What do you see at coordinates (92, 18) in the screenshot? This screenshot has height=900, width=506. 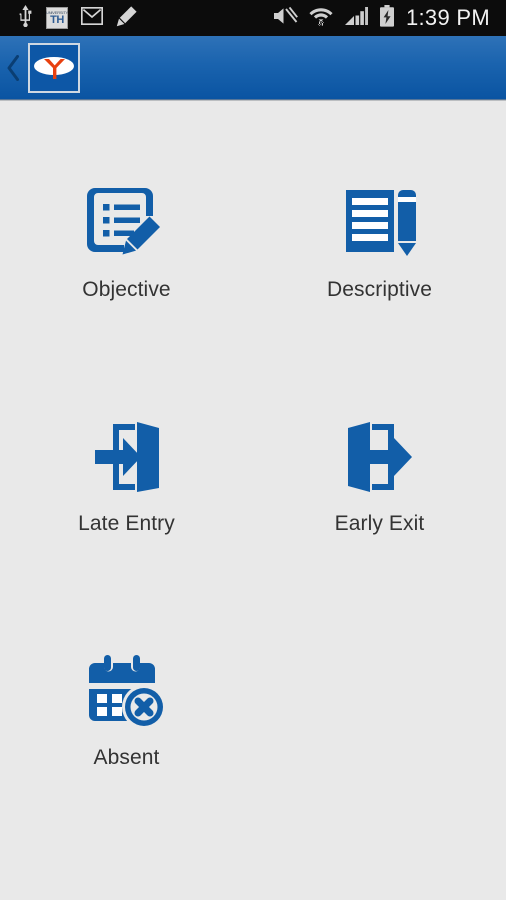 I see `gmail-icon` at bounding box center [92, 18].